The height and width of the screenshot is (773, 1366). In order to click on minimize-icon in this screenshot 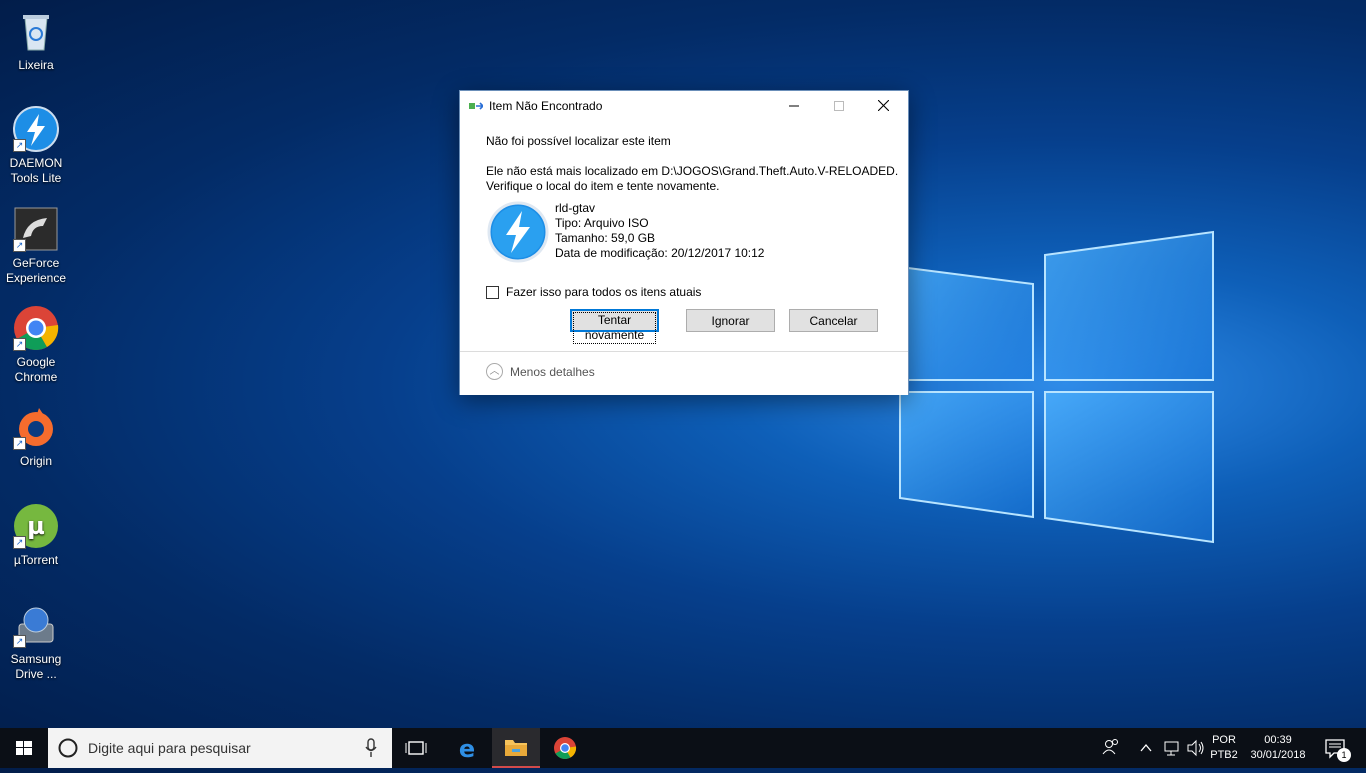, I will do `click(793, 106)`.